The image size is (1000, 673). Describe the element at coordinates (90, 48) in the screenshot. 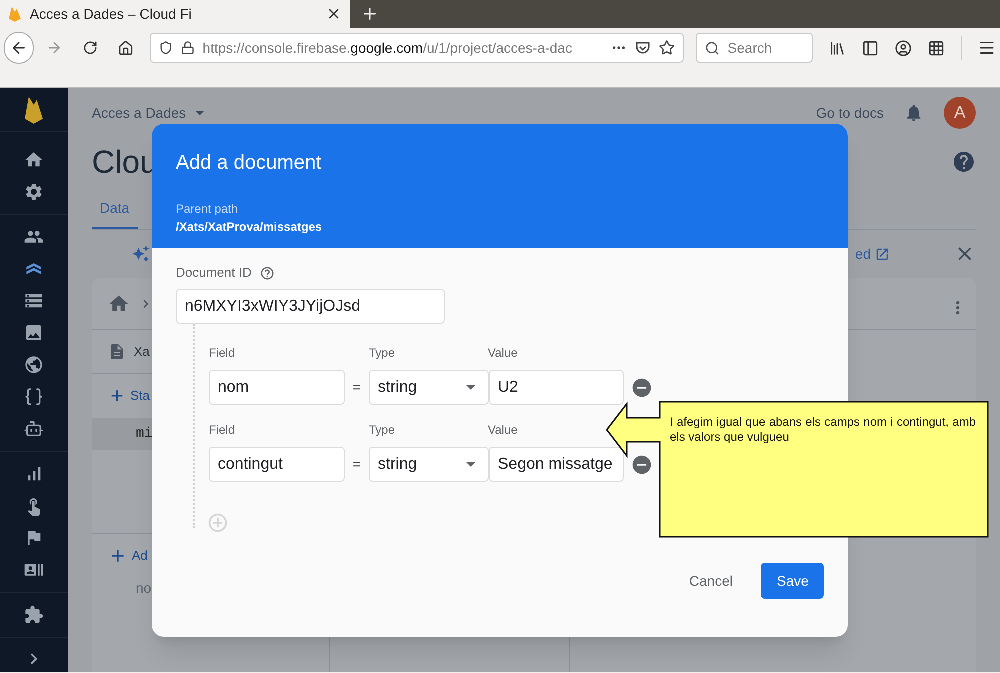

I see `reload-icon` at that location.